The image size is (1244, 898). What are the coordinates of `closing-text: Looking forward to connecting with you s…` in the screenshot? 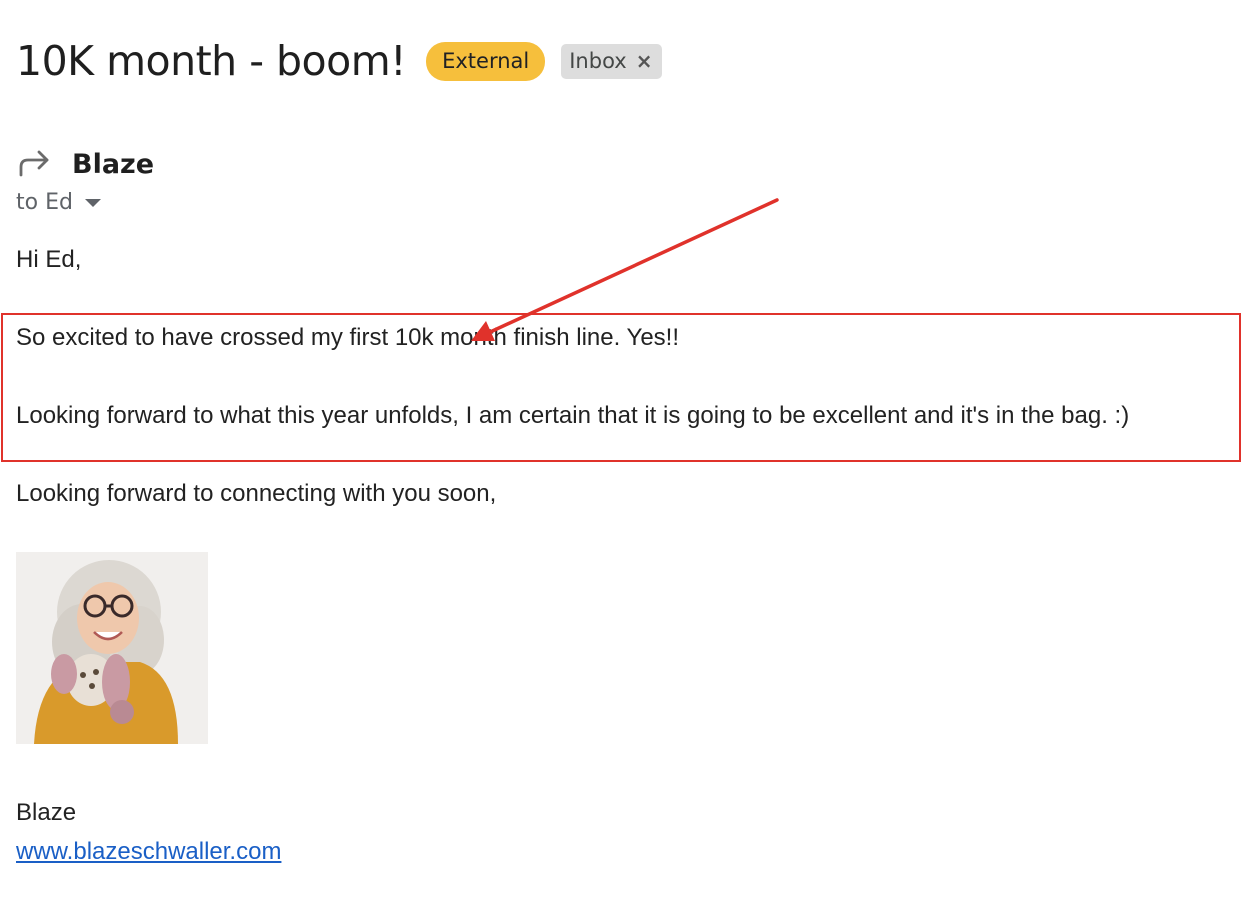 It's located at (256, 493).